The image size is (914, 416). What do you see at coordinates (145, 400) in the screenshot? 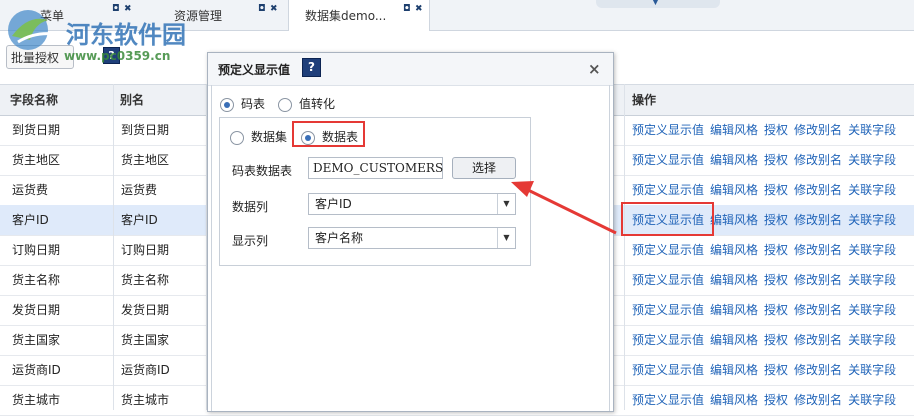
I see `cell-alias: 货主城市` at bounding box center [145, 400].